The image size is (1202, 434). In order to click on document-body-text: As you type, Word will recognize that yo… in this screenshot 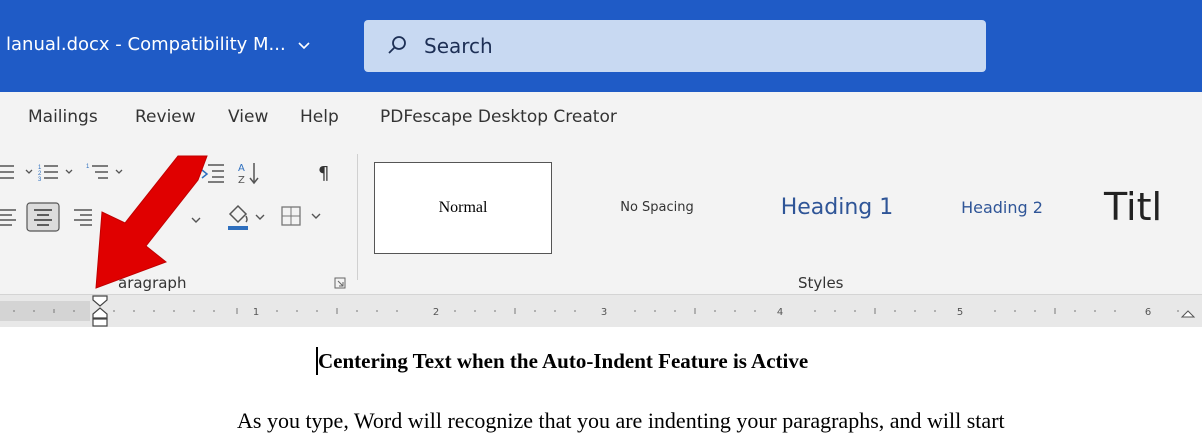, I will do `click(621, 420)`.